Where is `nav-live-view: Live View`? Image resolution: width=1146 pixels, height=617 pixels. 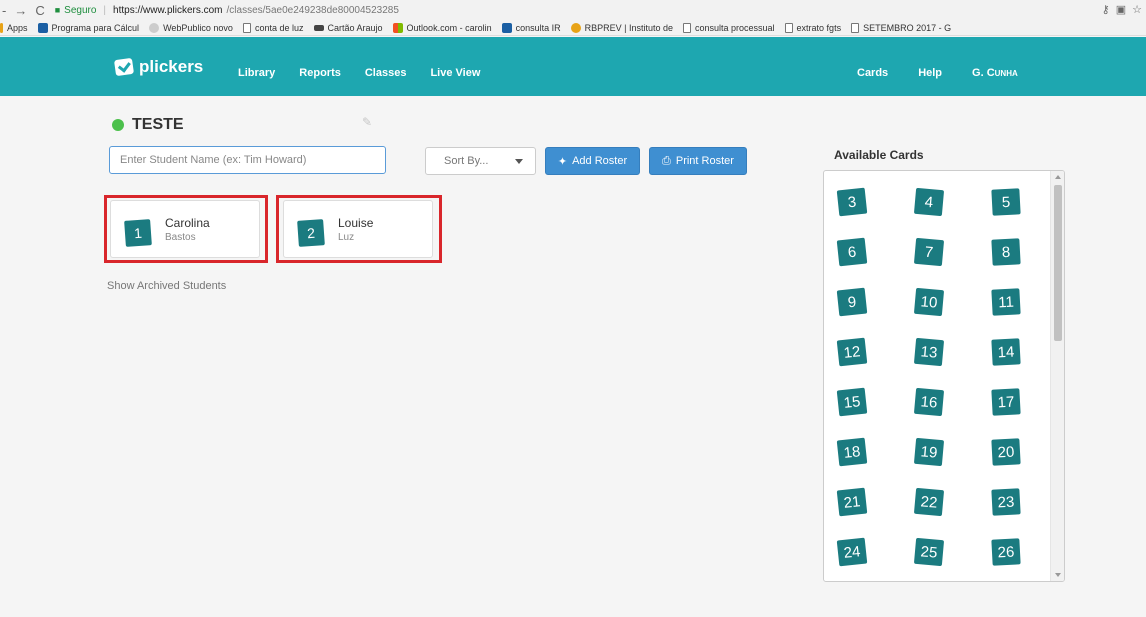
nav-live-view: Live View is located at coordinates (455, 73).